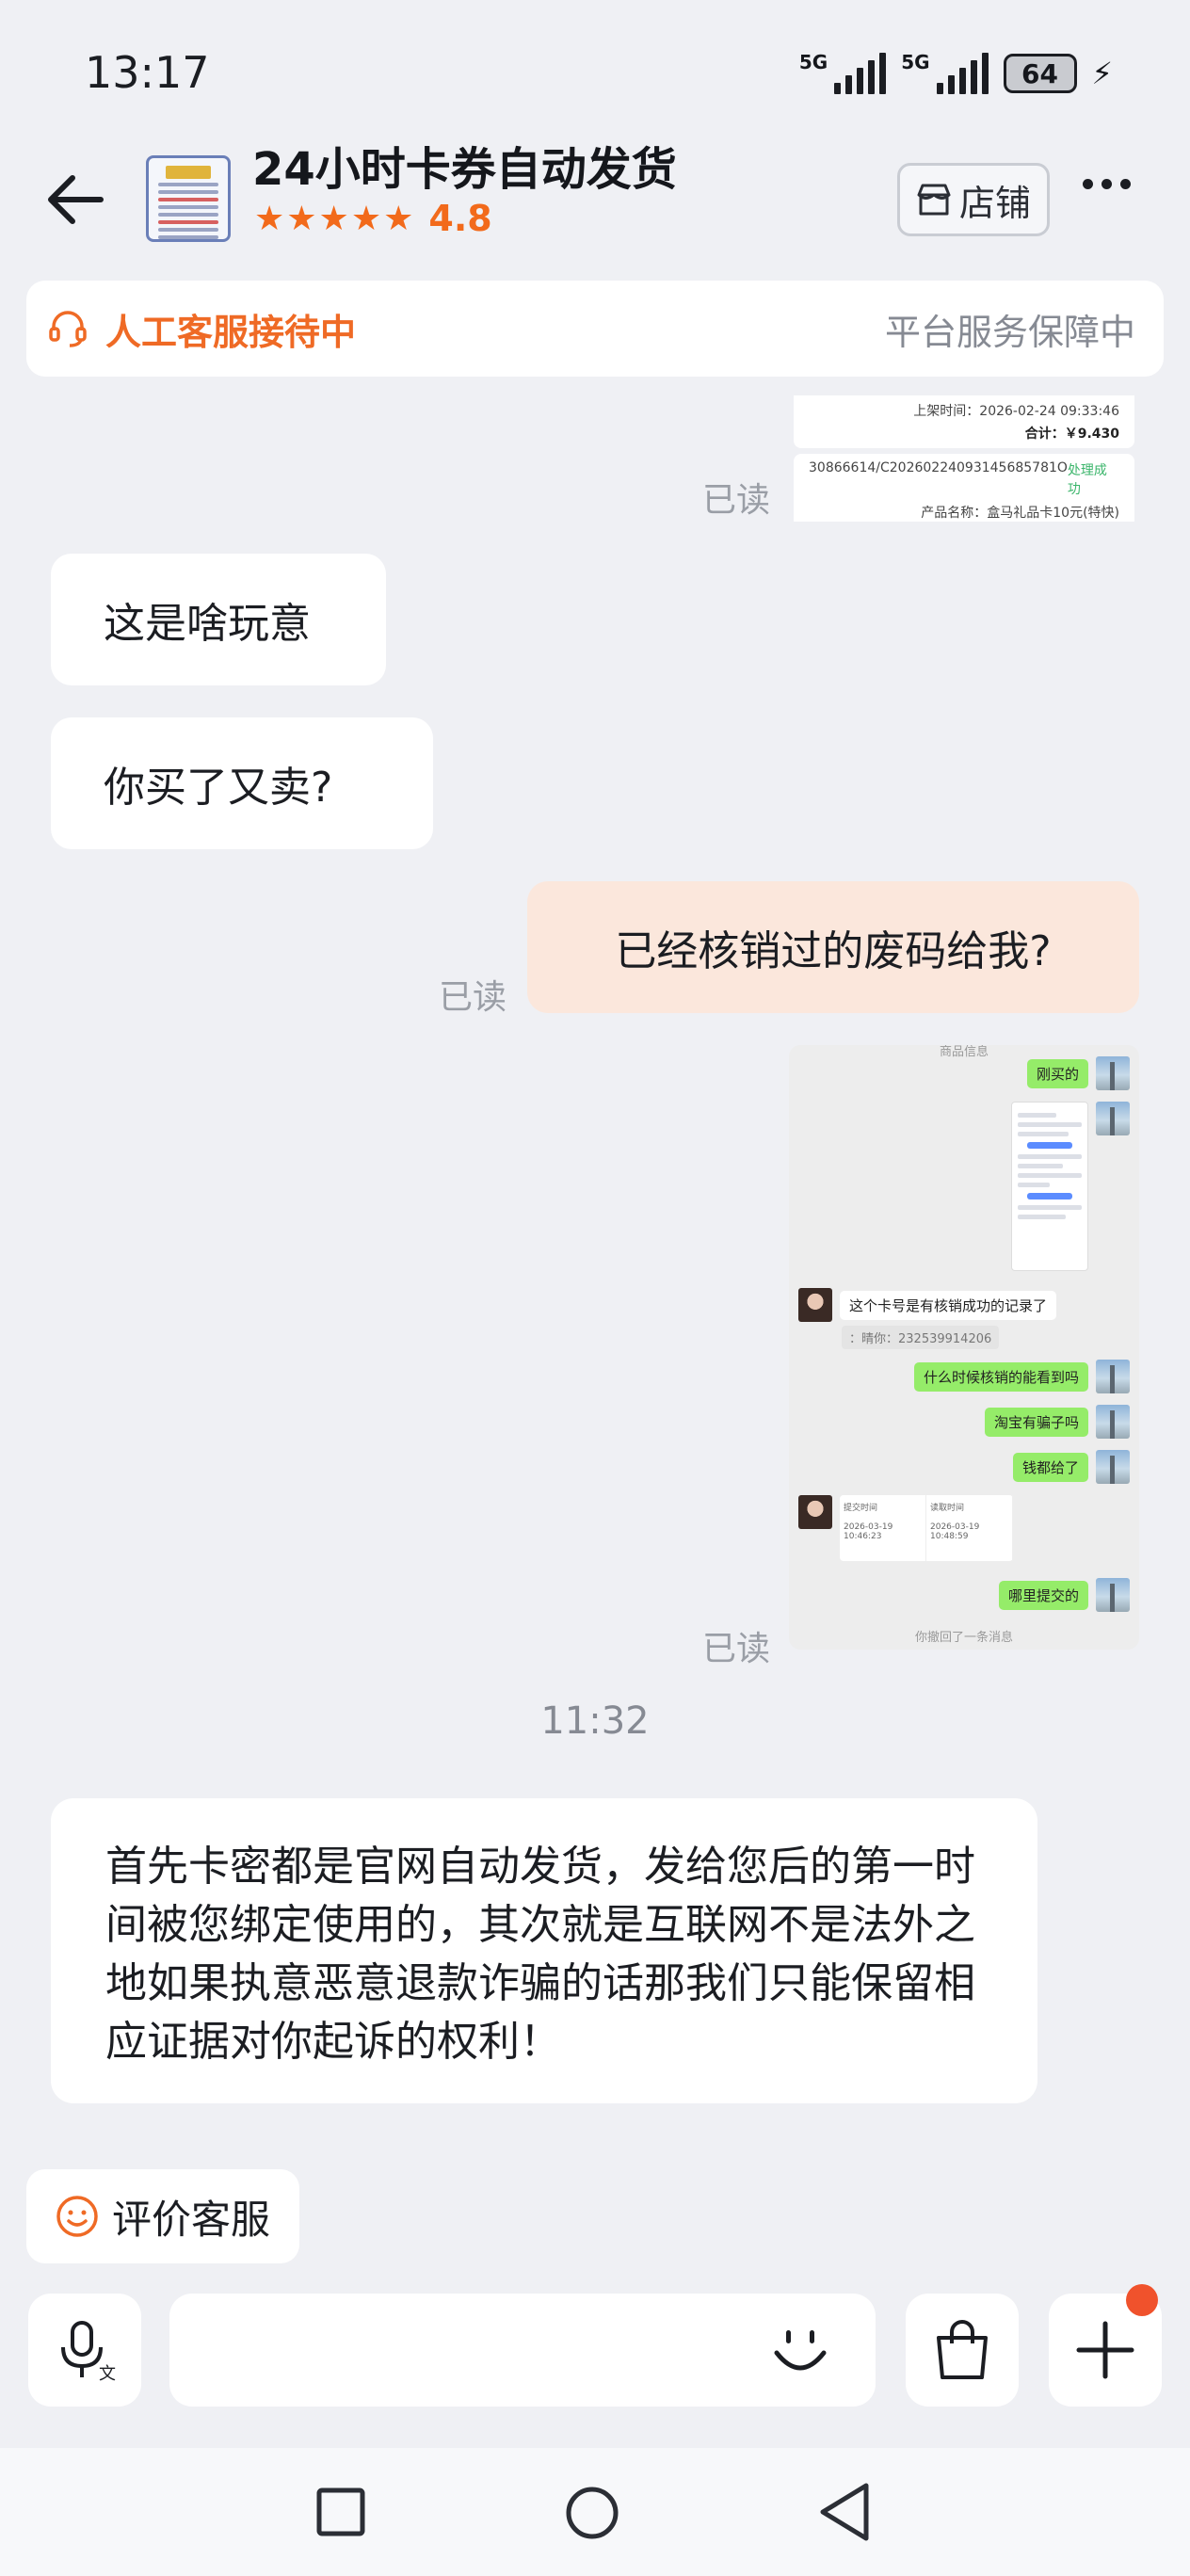 The image size is (1190, 2576). Describe the element at coordinates (1087, 480) in the screenshot. I see `receipt-status: 处理成功` at that location.